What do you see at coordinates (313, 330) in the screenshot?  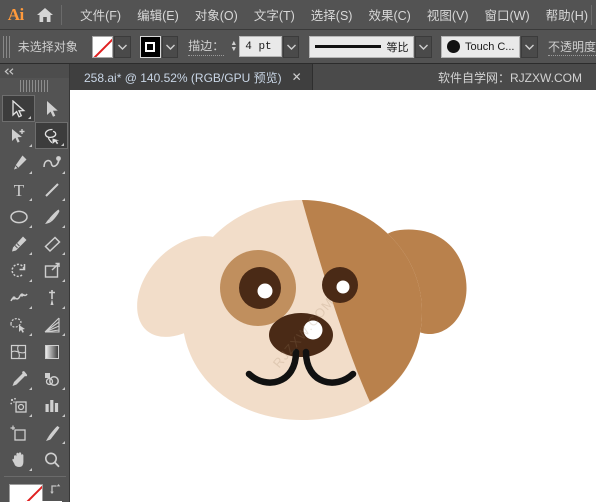 I see `nose-highlight` at bounding box center [313, 330].